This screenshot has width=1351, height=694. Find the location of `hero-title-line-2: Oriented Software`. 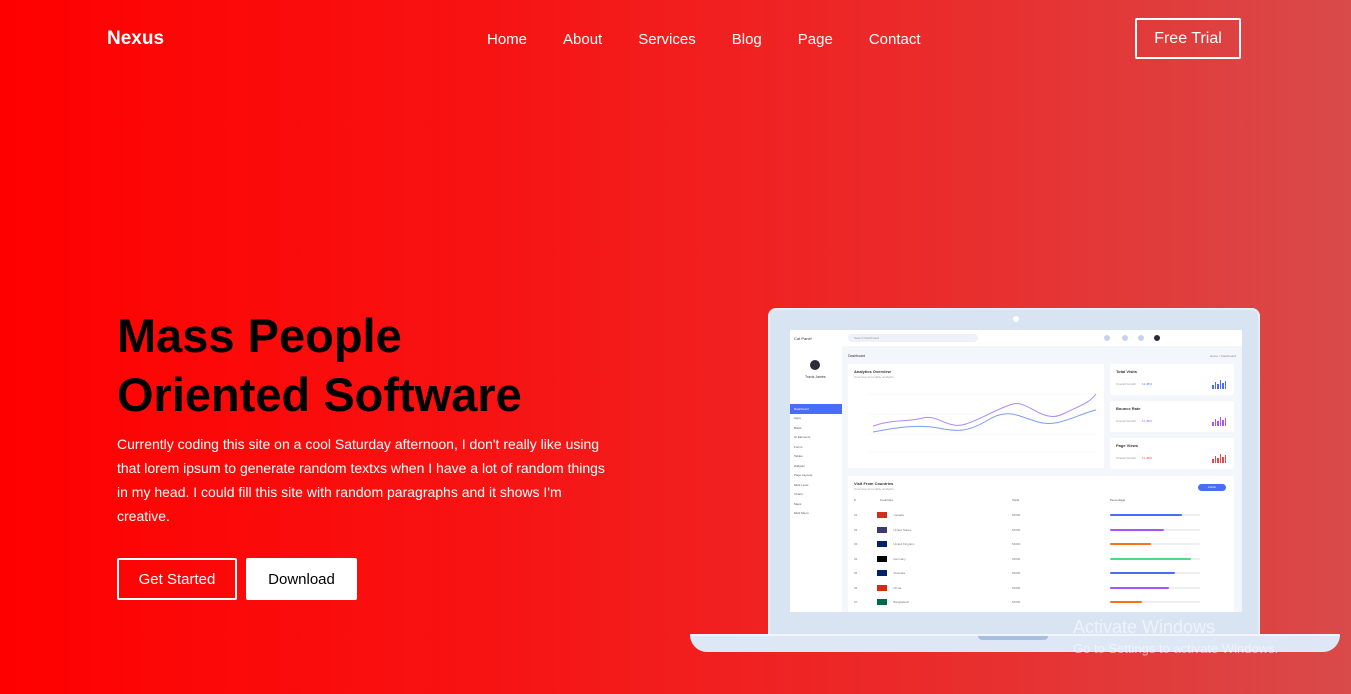

hero-title-line-2: Oriented Software is located at coordinates (319, 394).